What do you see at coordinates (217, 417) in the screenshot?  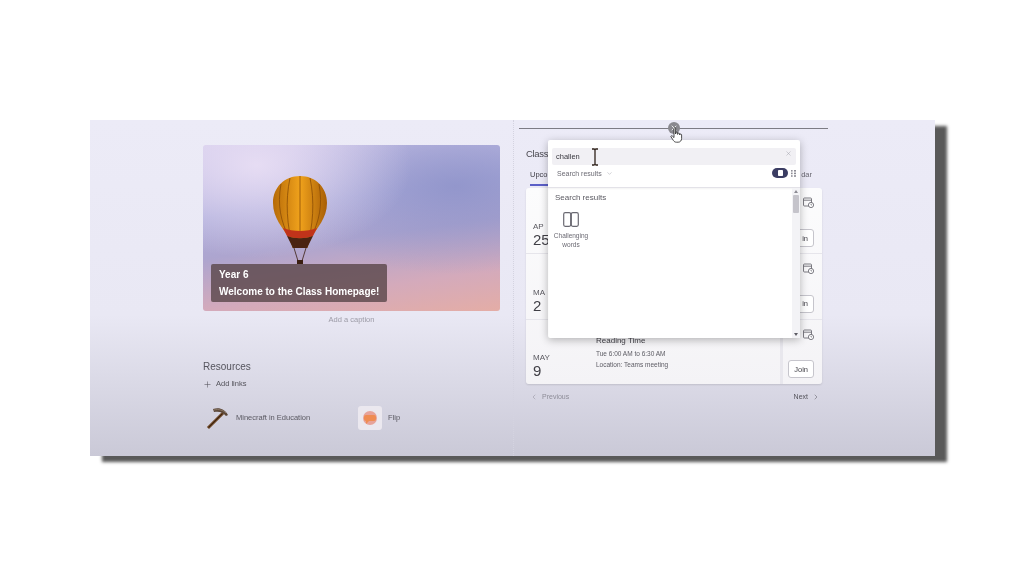 I see `pickaxe-icon` at bounding box center [217, 417].